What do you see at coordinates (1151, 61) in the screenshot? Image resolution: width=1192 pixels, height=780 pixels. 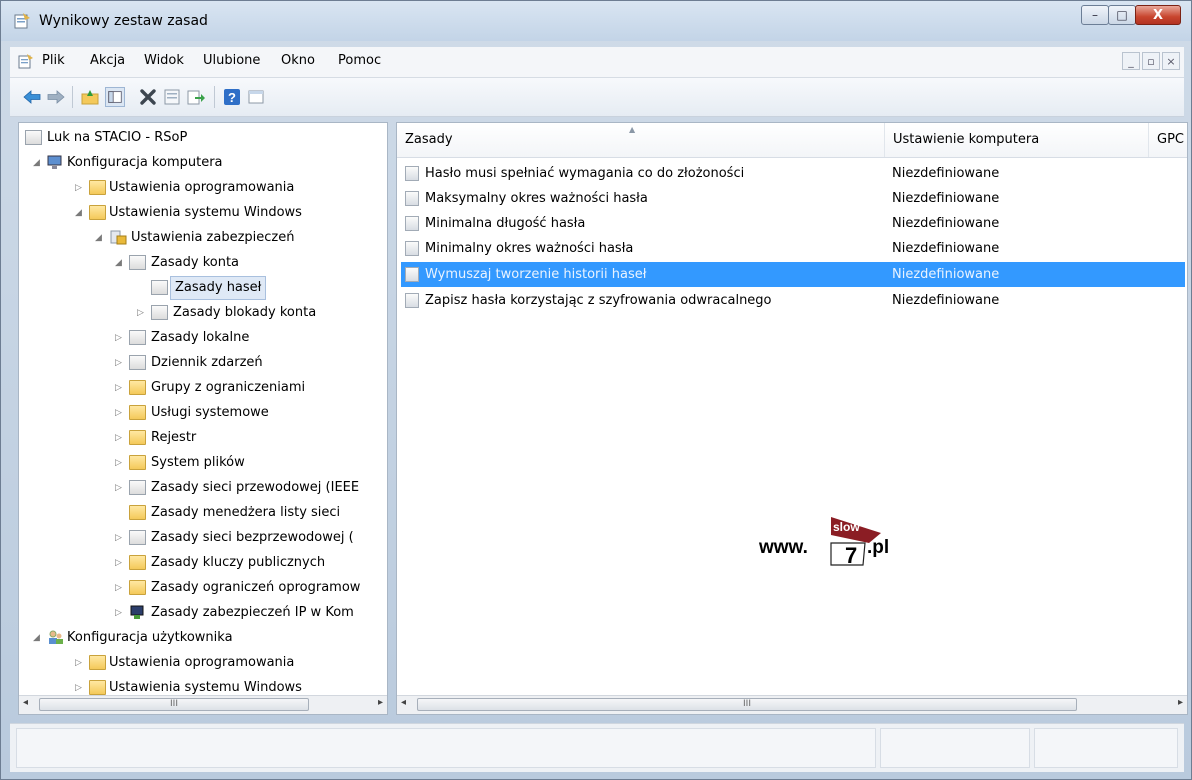 I see `mdi-restore-button: ▫` at bounding box center [1151, 61].